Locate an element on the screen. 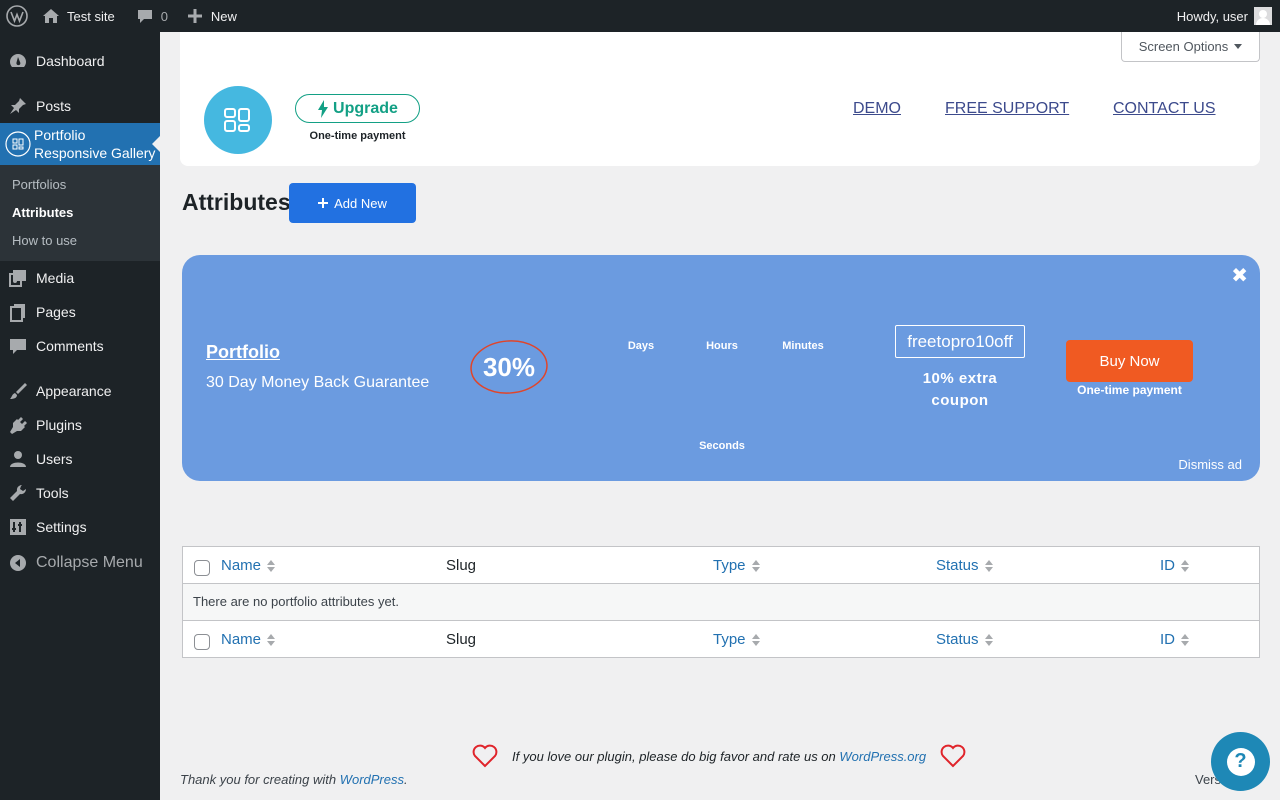 The width and height of the screenshot is (1280, 800). column-slug: Slug is located at coordinates (461, 565).